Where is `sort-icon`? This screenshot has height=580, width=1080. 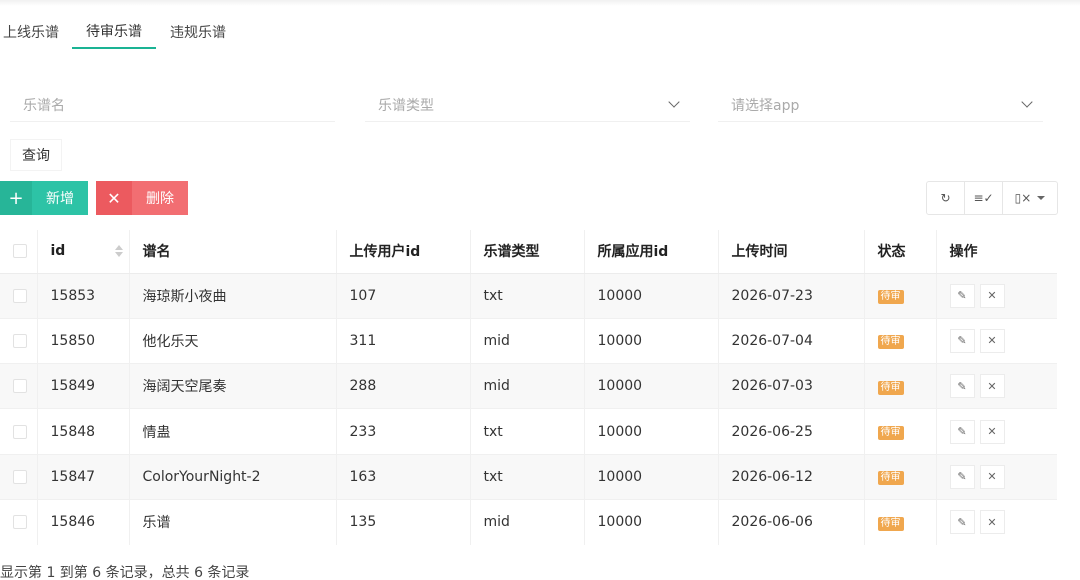 sort-icon is located at coordinates (119, 251).